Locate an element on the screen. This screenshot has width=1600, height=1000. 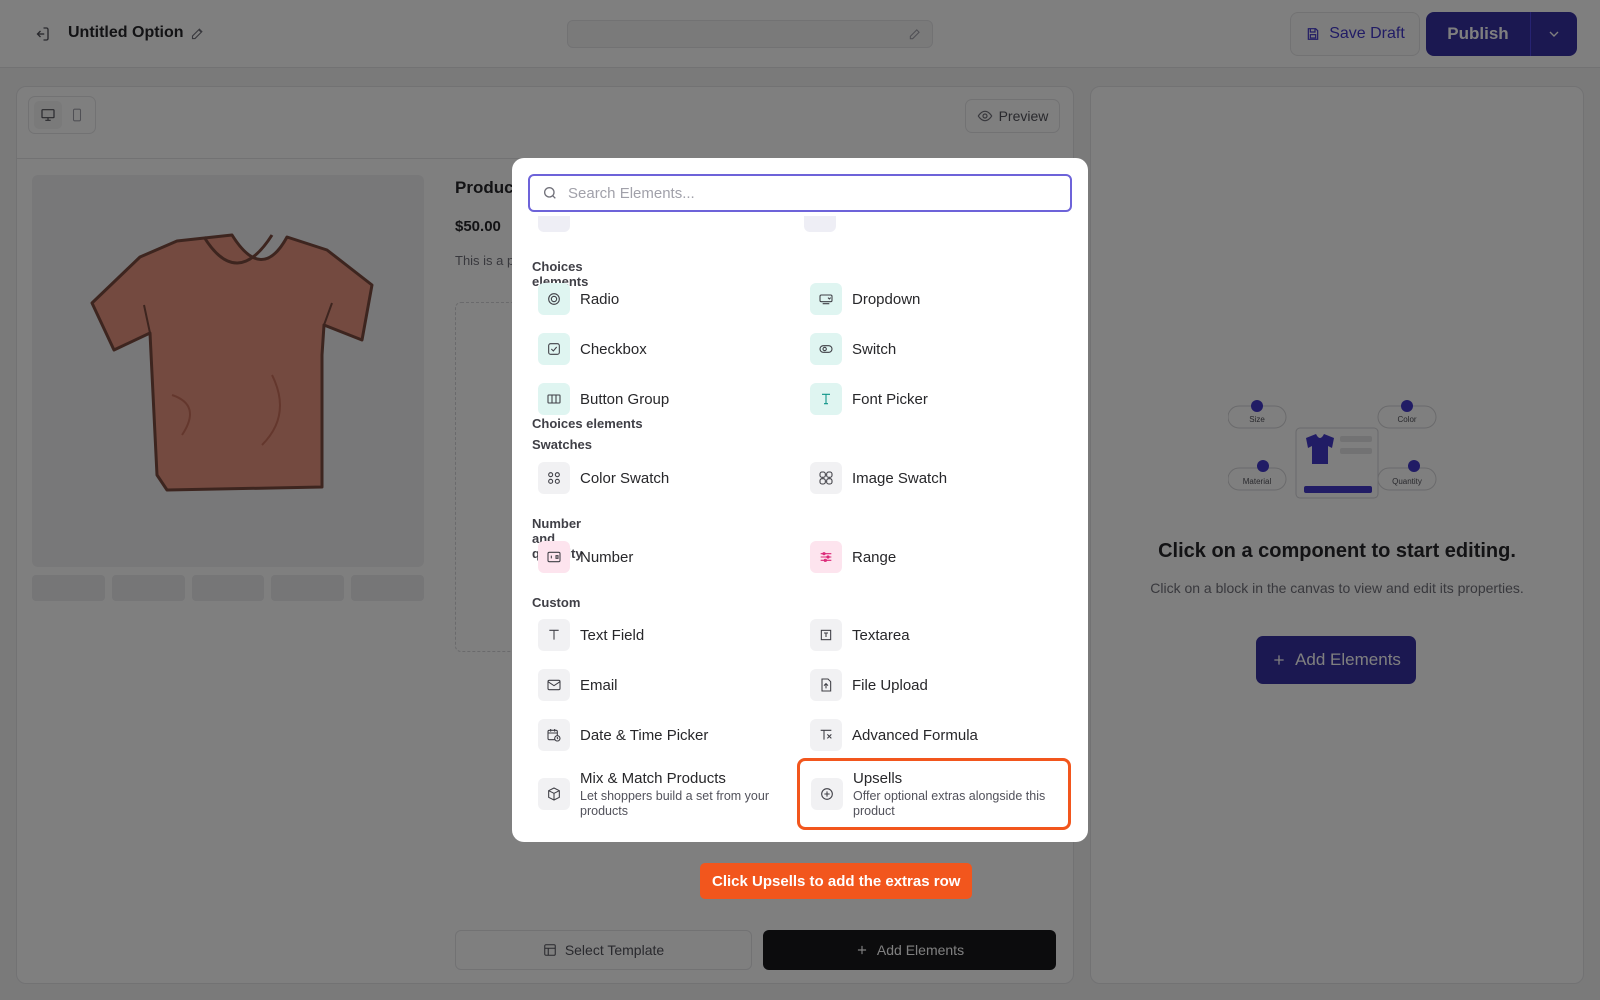
image-swatch-icon is located at coordinates (826, 478).